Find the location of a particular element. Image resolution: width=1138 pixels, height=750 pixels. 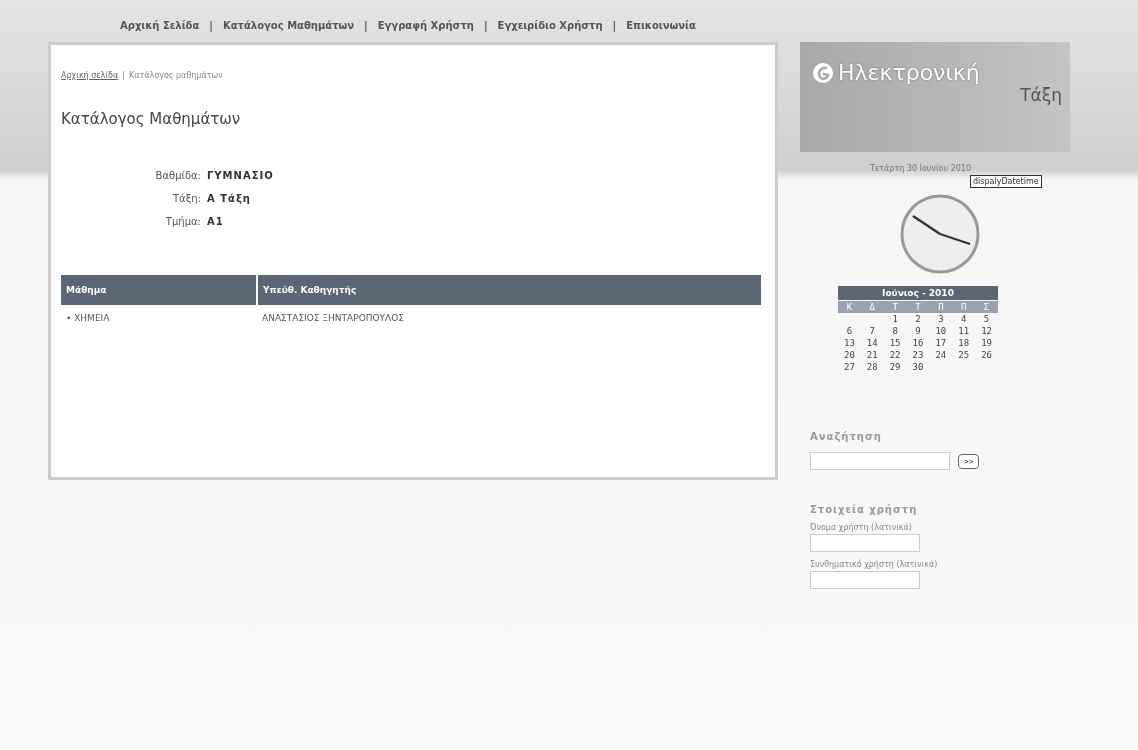

field-value: ΓΥΜΝΑΣΙΟ is located at coordinates (241, 175).